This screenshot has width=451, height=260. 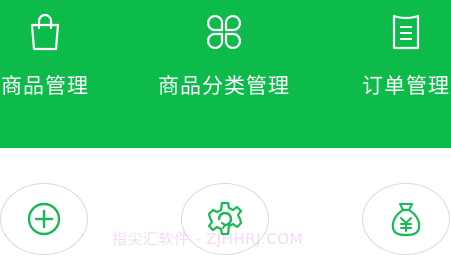 What do you see at coordinates (224, 86) in the screenshot?
I see `menu-item-label: 商品分类管理` at bounding box center [224, 86].